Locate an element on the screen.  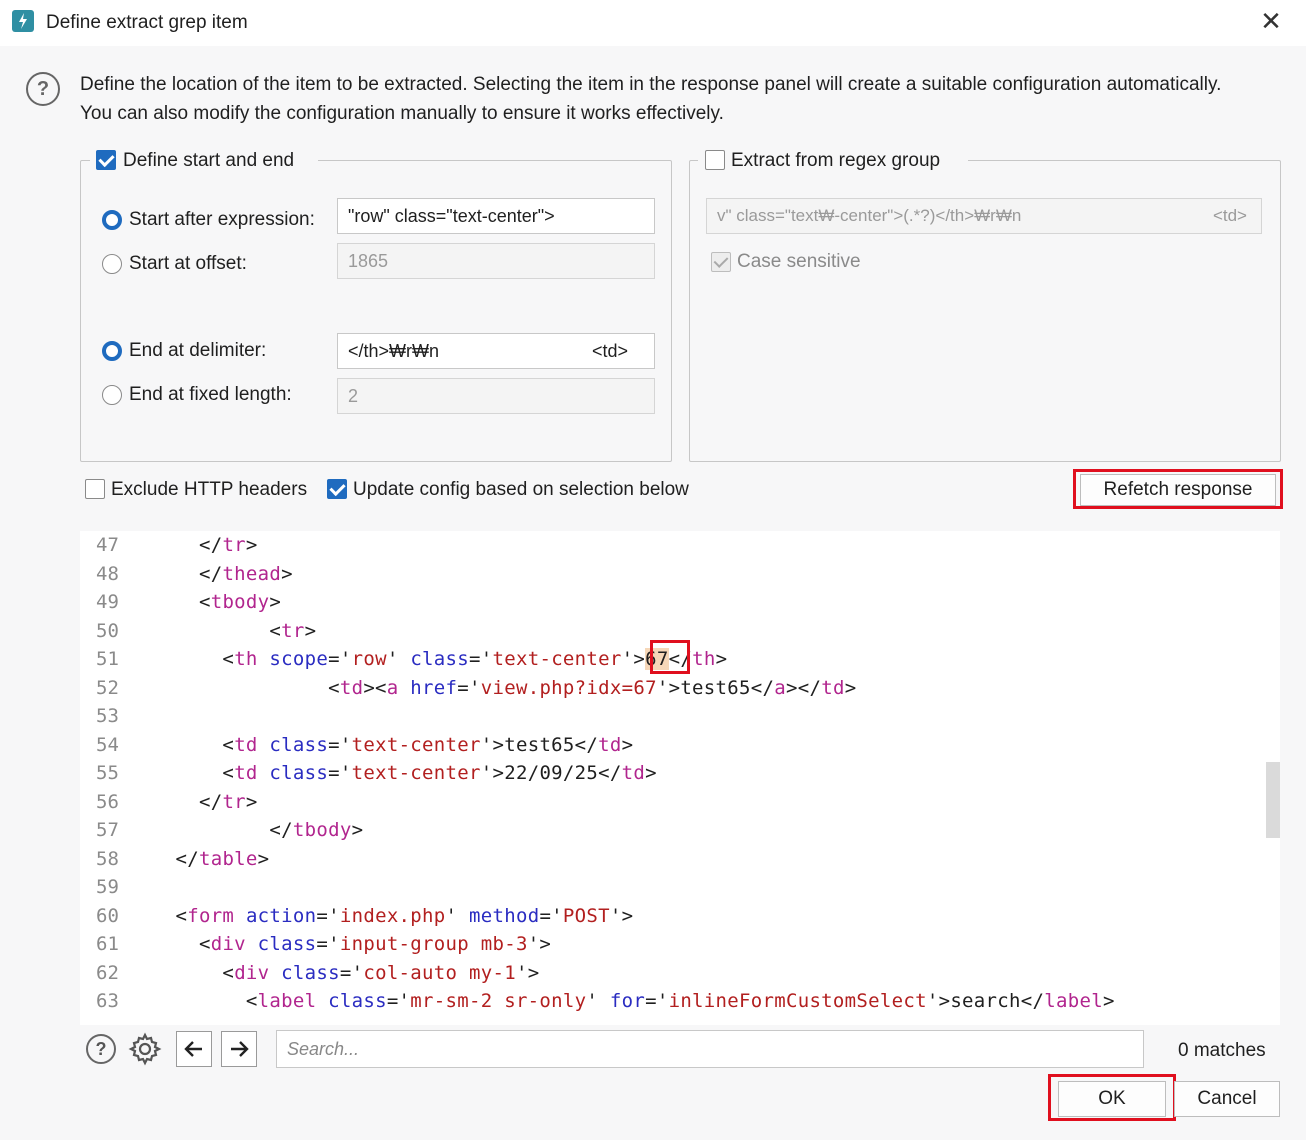
selection-highlight-box is located at coordinates (670, 657).